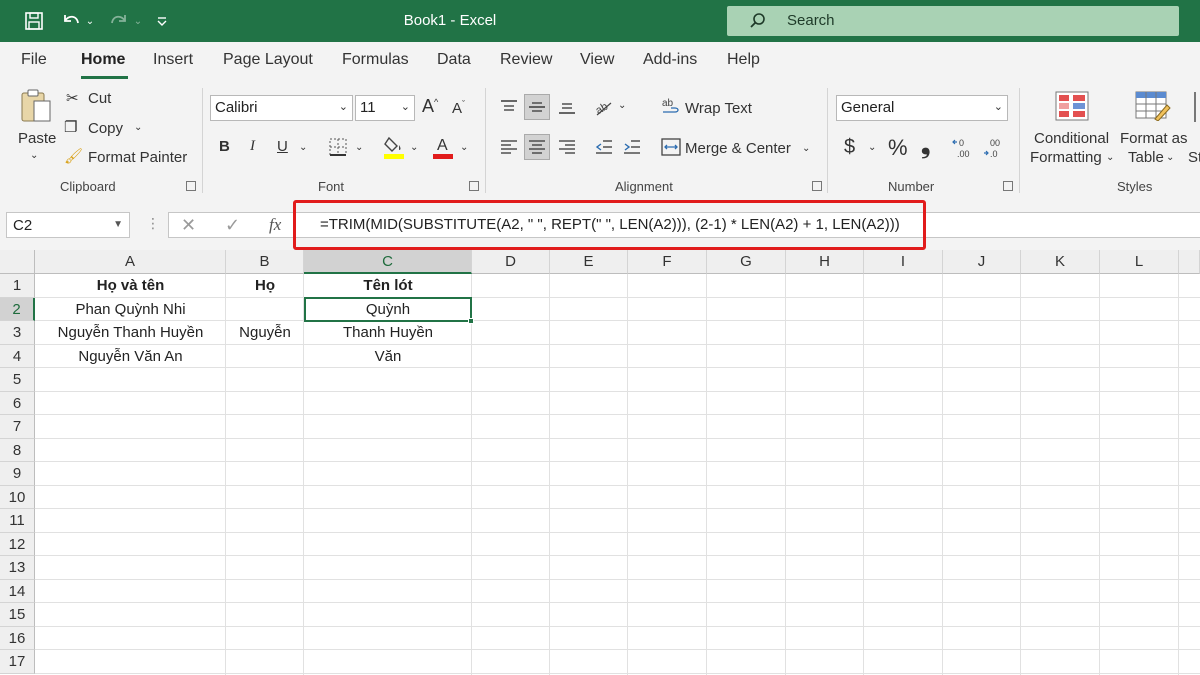 This screenshot has height=675, width=1200. Describe the element at coordinates (17, 544) in the screenshot. I see `row-header-12: 12` at that location.